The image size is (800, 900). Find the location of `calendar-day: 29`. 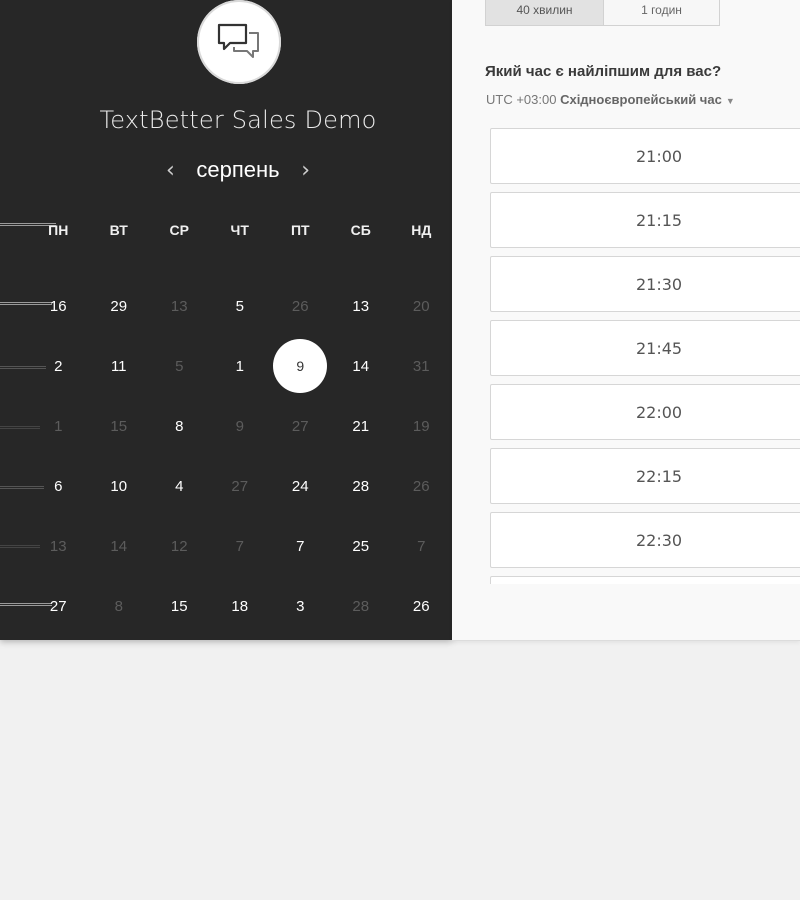

calendar-day: 29 is located at coordinates (119, 306).